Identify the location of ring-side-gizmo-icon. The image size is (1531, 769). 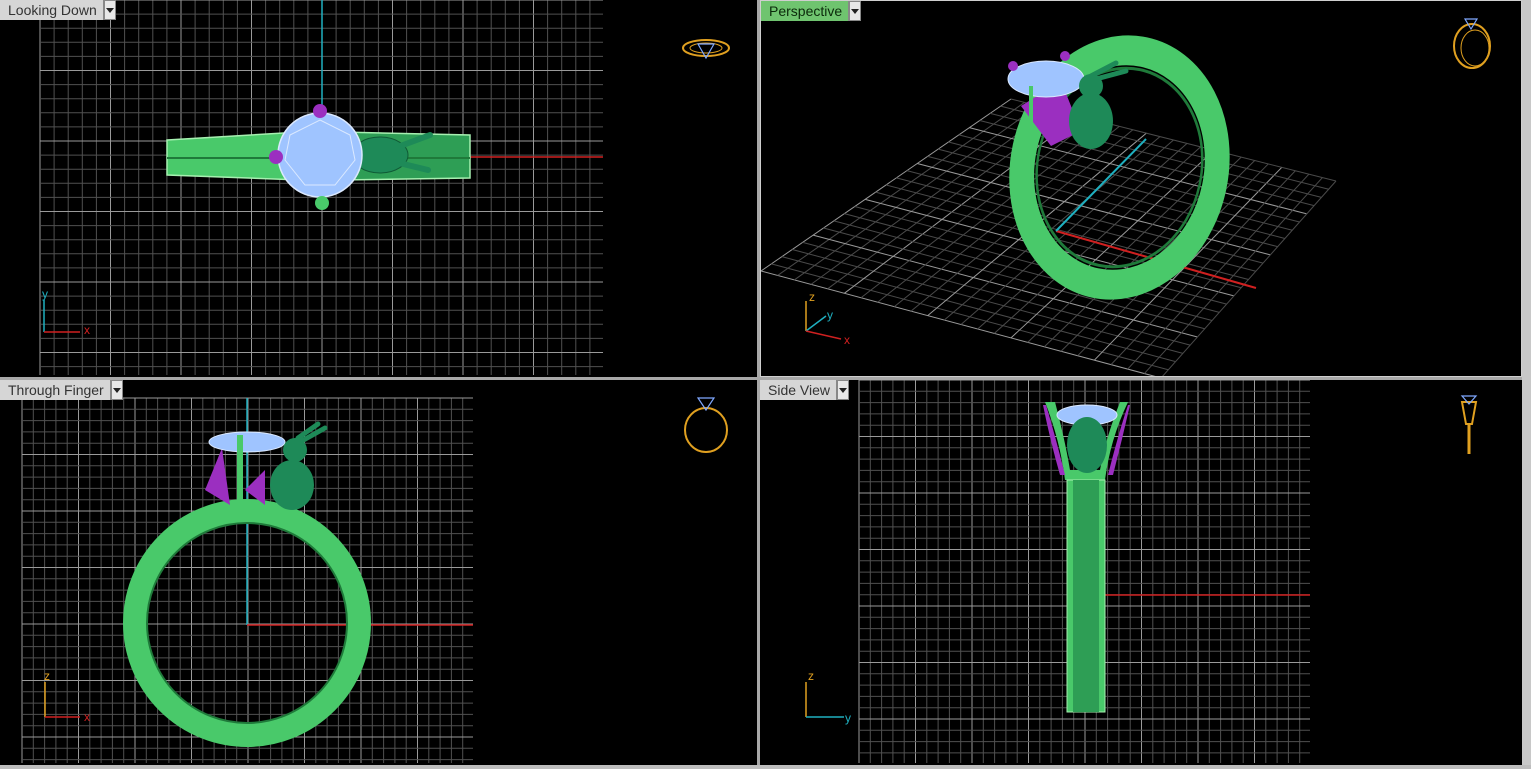
(1469, 424).